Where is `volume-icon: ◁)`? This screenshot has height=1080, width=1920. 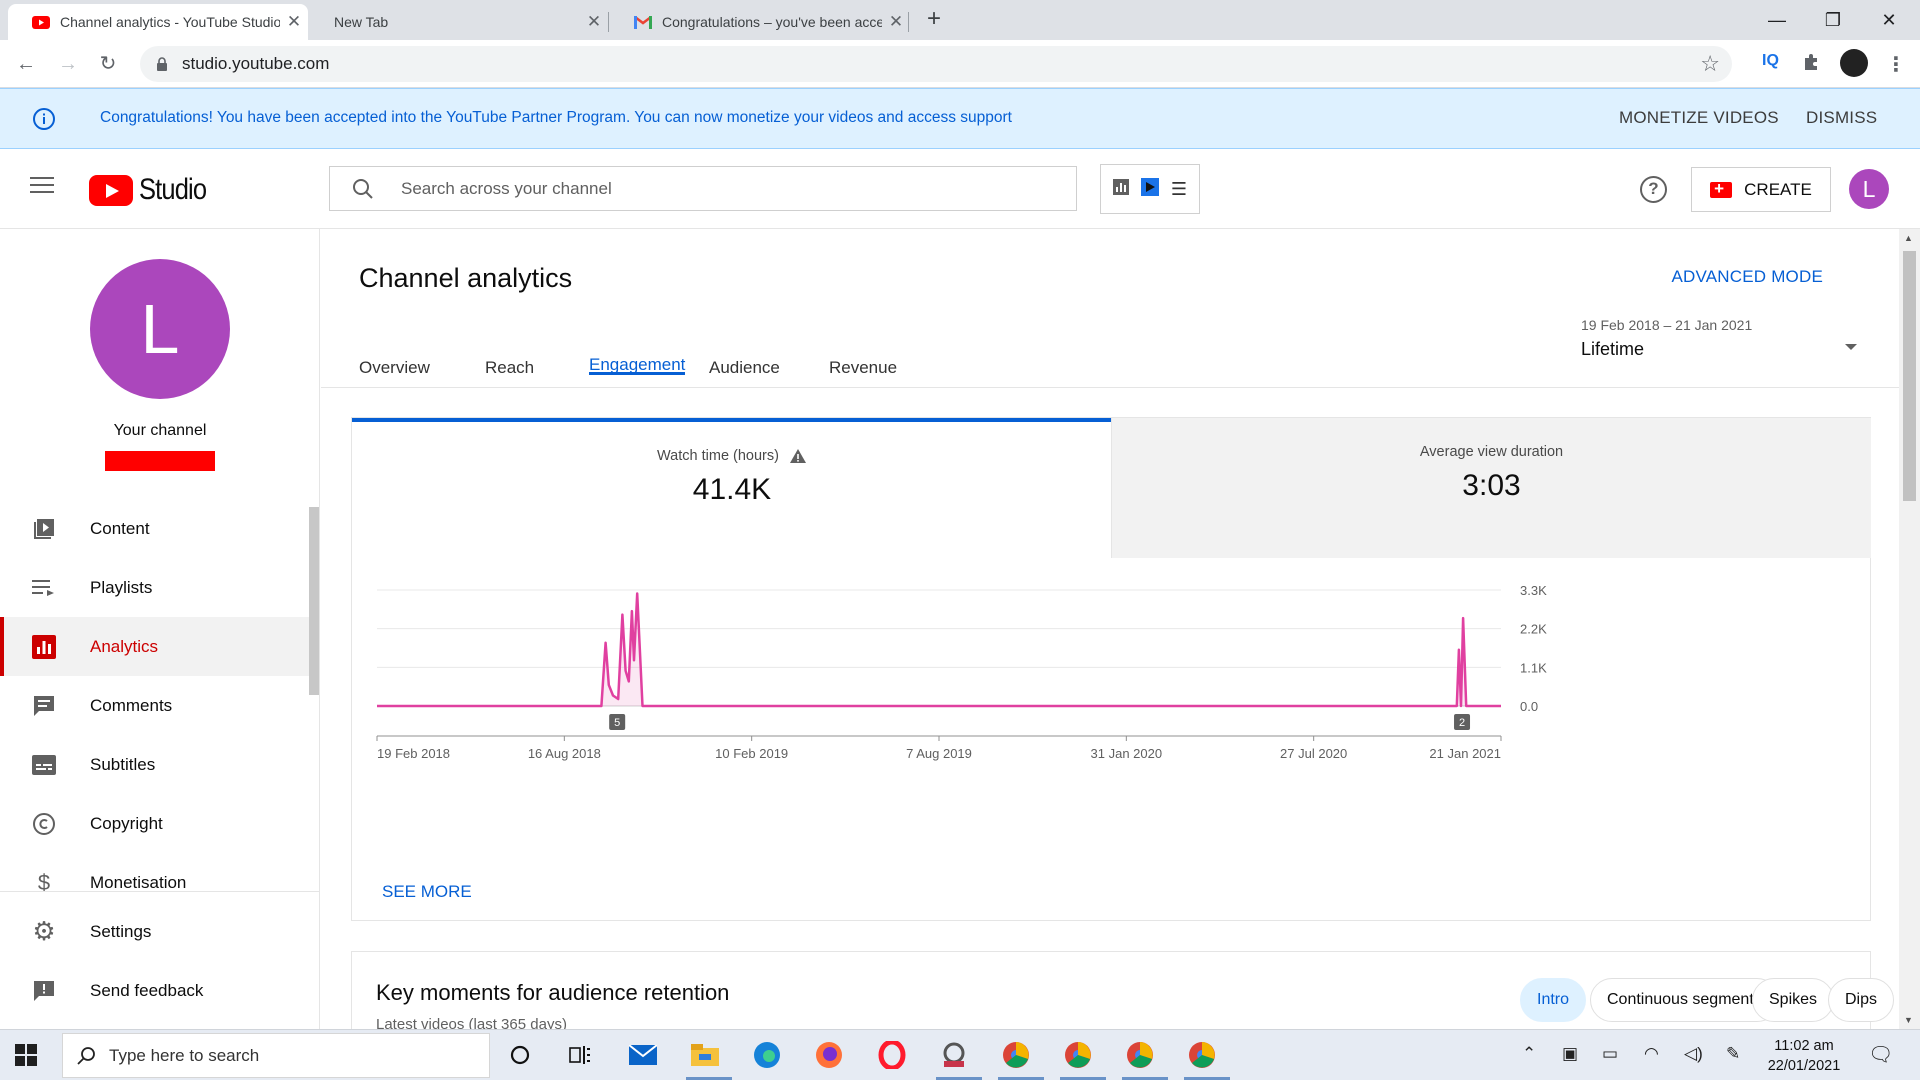
volume-icon: ◁) is located at coordinates (1693, 1054).